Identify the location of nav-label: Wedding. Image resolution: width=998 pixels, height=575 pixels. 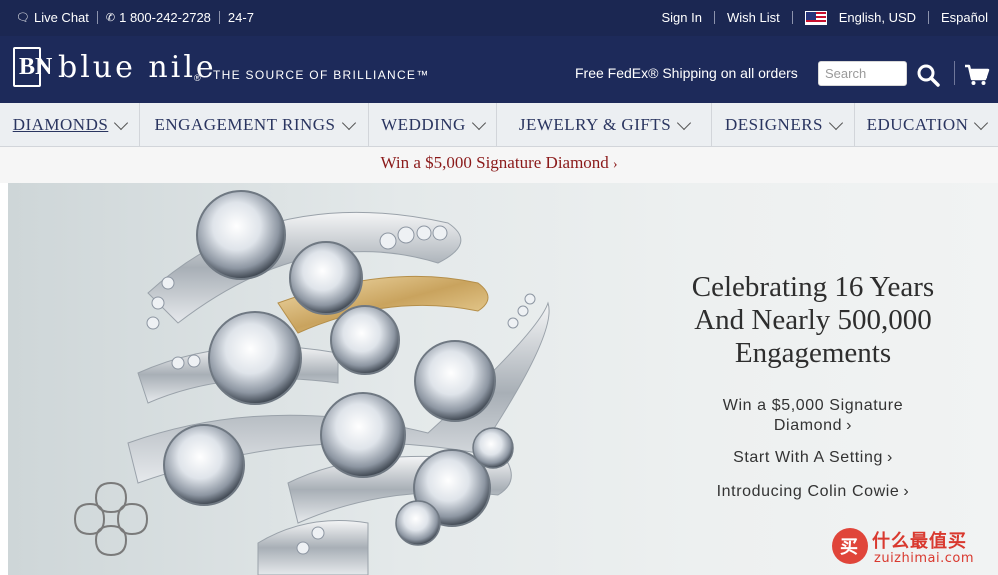
(423, 124).